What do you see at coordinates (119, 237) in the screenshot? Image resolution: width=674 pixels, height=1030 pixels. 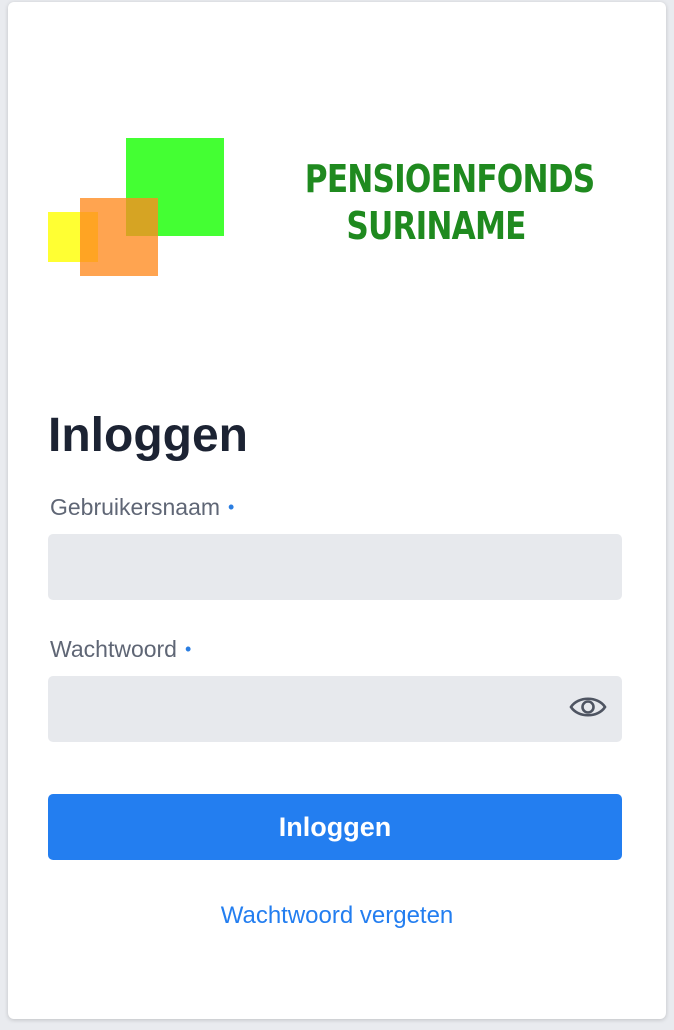 I see `logo-orange-square` at bounding box center [119, 237].